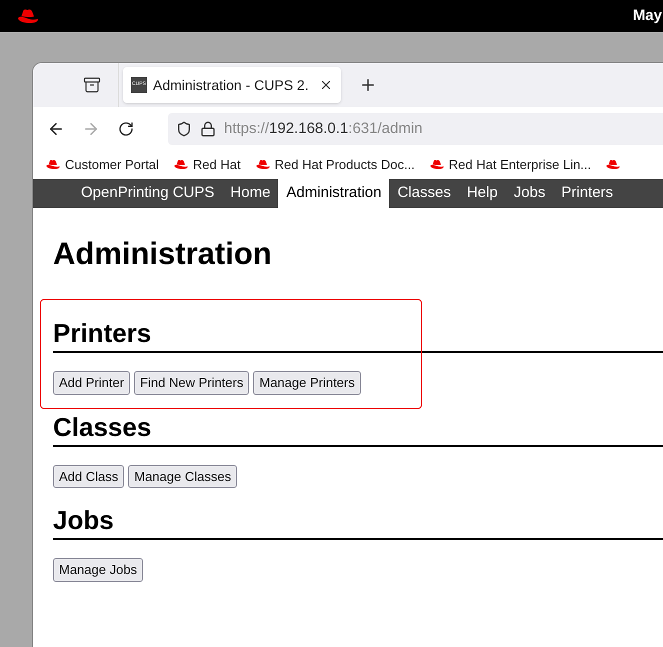 Image resolution: width=663 pixels, height=647 pixels. Describe the element at coordinates (163, 253) in the screenshot. I see `page-title: Administration` at that location.